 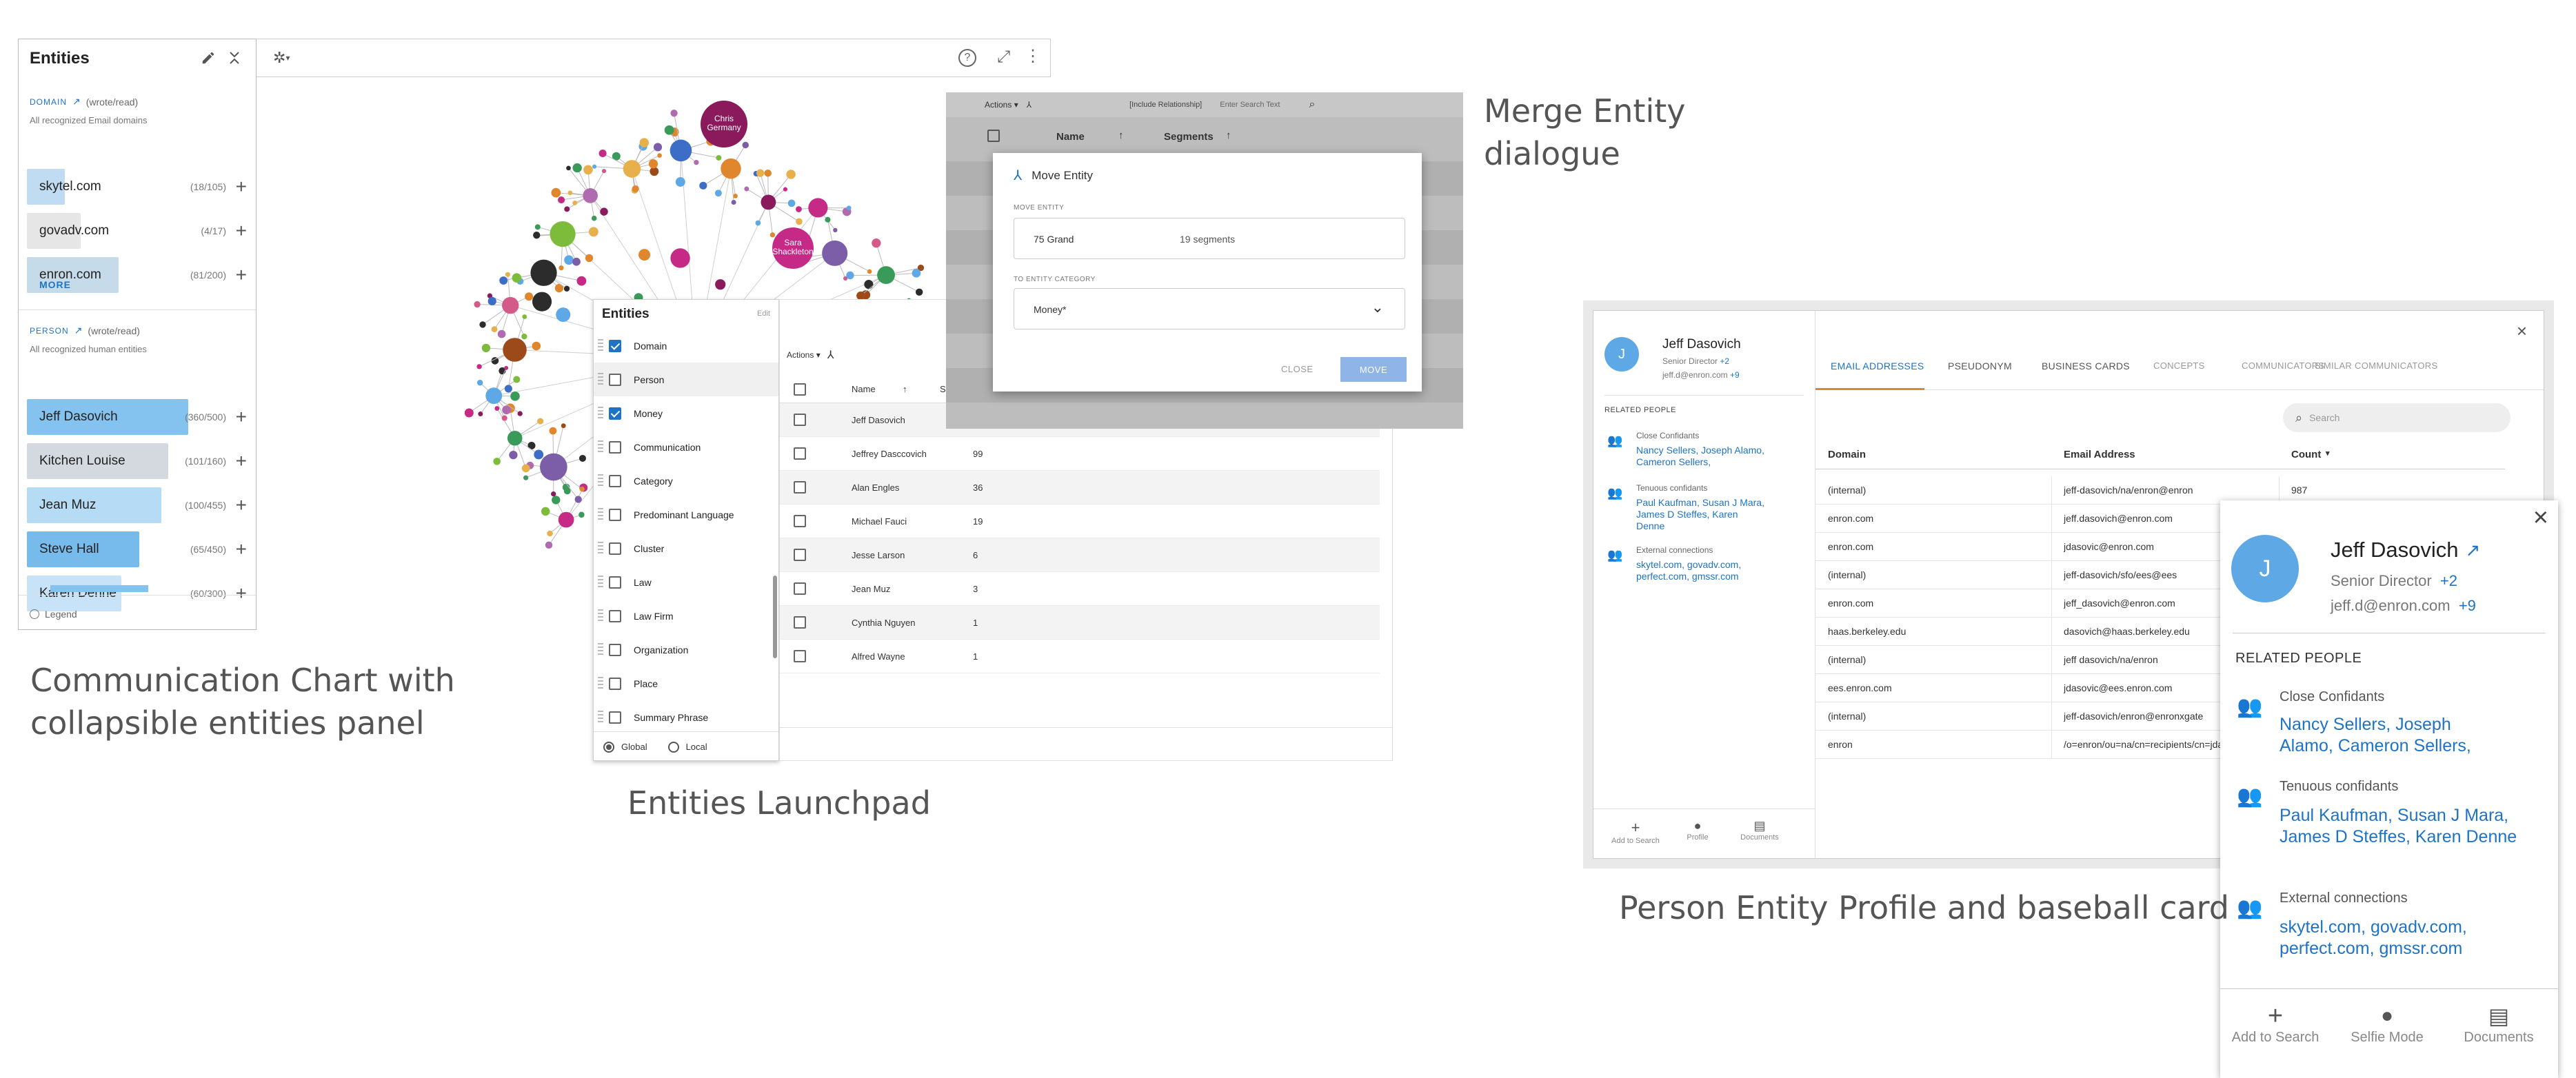 I want to click on table-row: Jesse Larson 6, so click(x=1080, y=555).